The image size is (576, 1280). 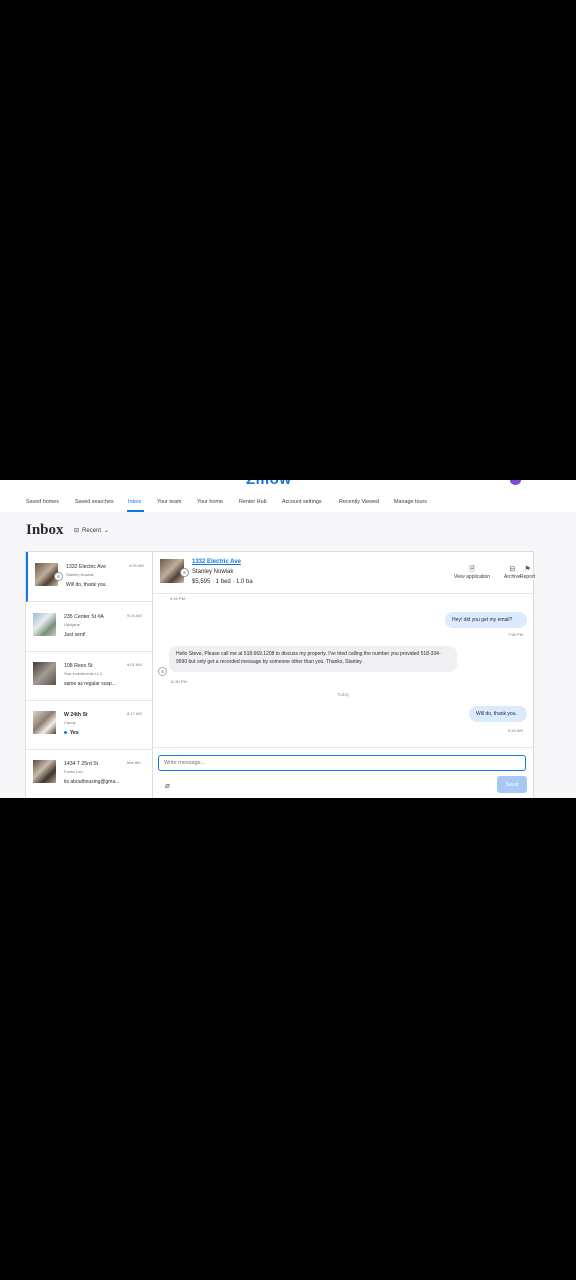 I want to click on archive-label: Archive, so click(x=512, y=577).